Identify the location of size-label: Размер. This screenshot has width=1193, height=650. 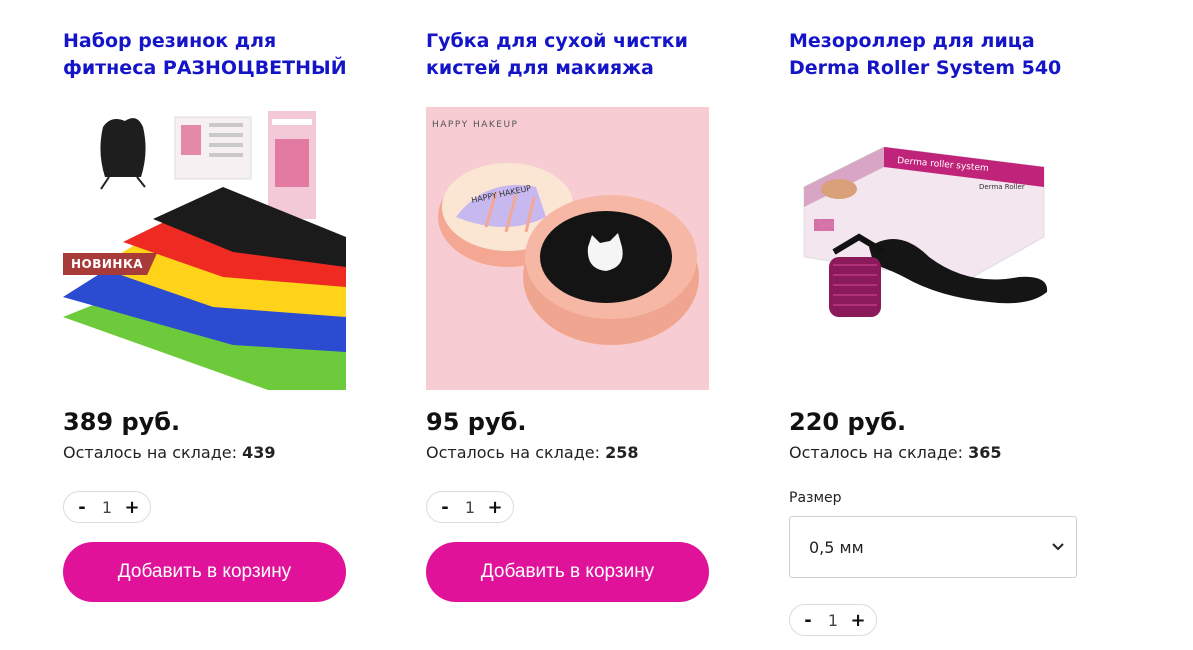
(815, 498).